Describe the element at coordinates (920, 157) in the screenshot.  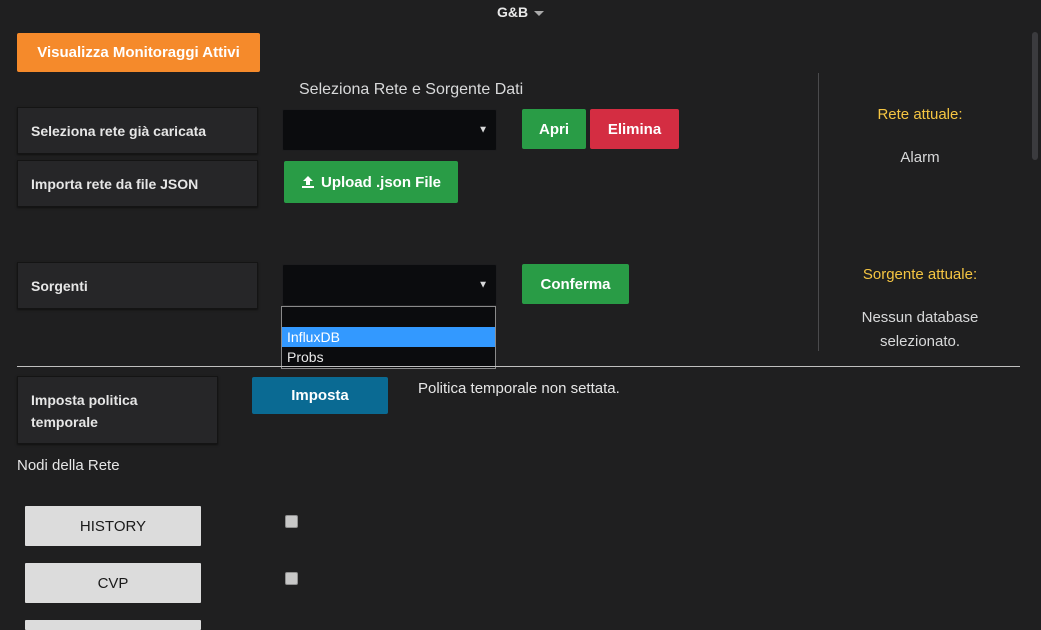
I see `current-network-value: Alarm` at that location.